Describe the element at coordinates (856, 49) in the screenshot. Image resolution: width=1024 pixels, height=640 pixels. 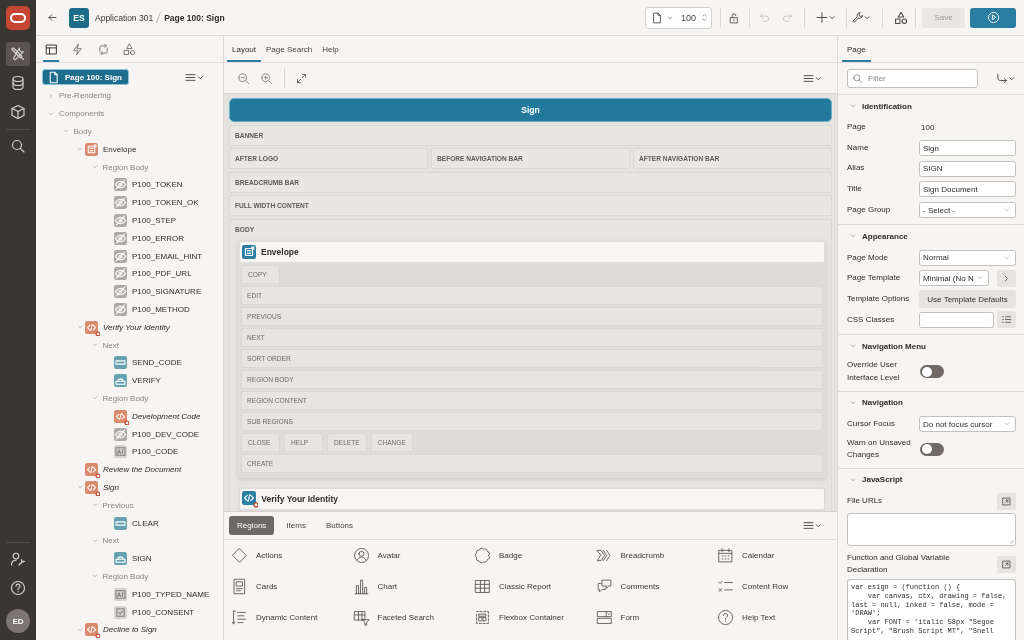
I see `property-tab: Page` at that location.